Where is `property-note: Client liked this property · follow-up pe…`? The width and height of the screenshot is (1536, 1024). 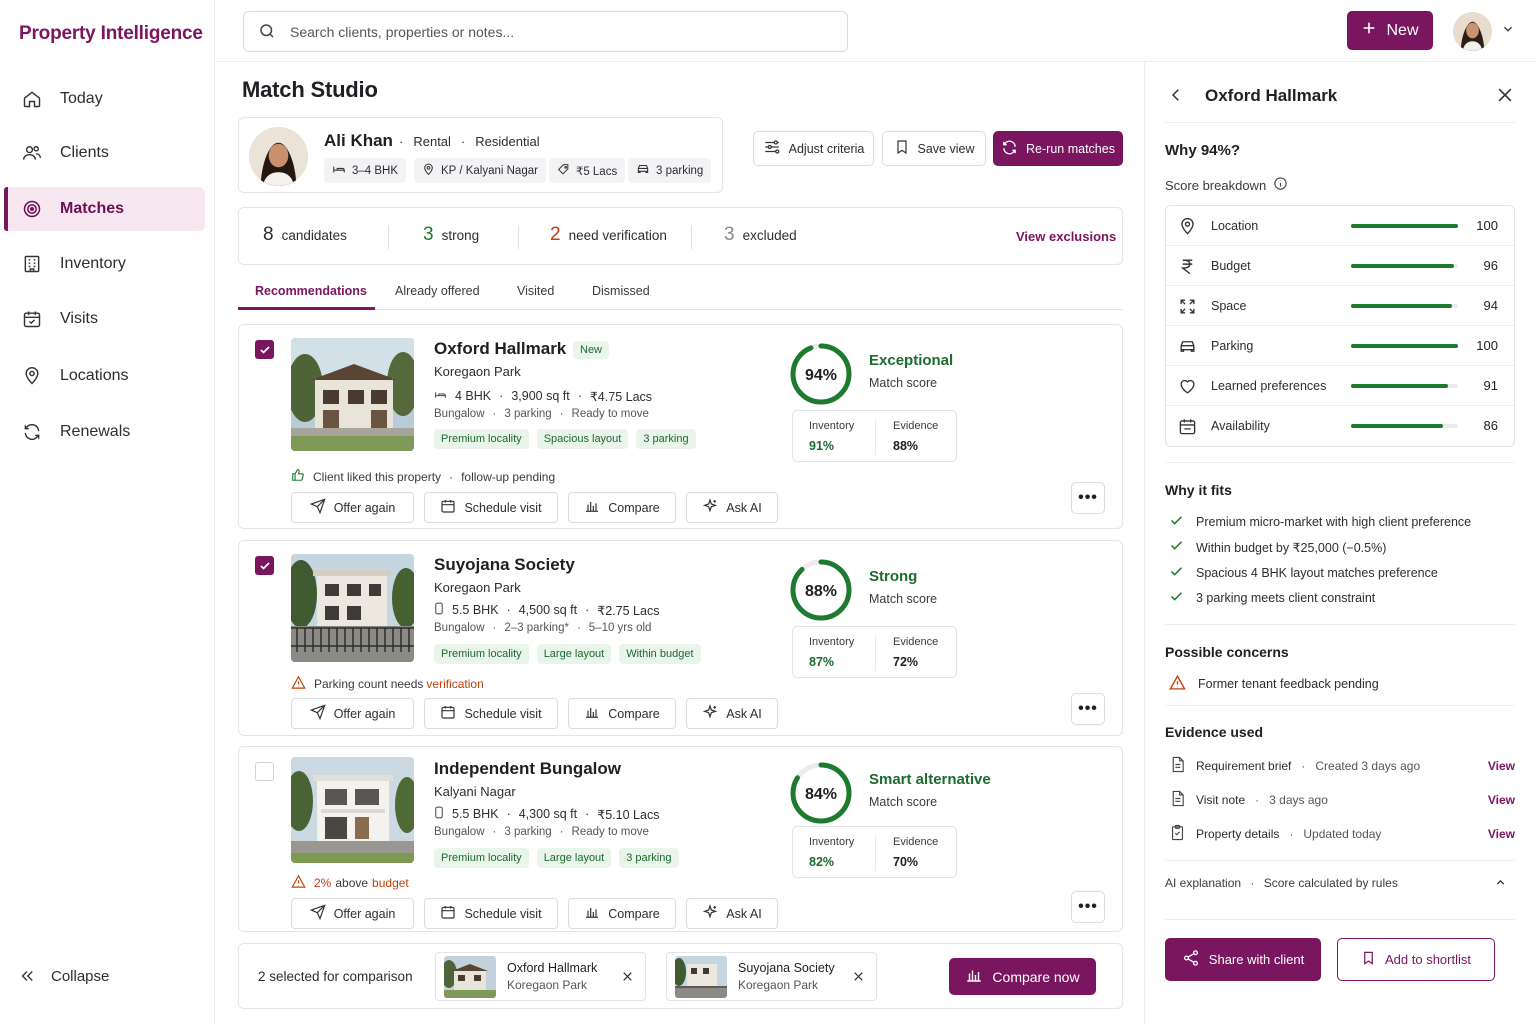
property-note: Client liked this property · follow-up pe… is located at coordinates (423, 476).